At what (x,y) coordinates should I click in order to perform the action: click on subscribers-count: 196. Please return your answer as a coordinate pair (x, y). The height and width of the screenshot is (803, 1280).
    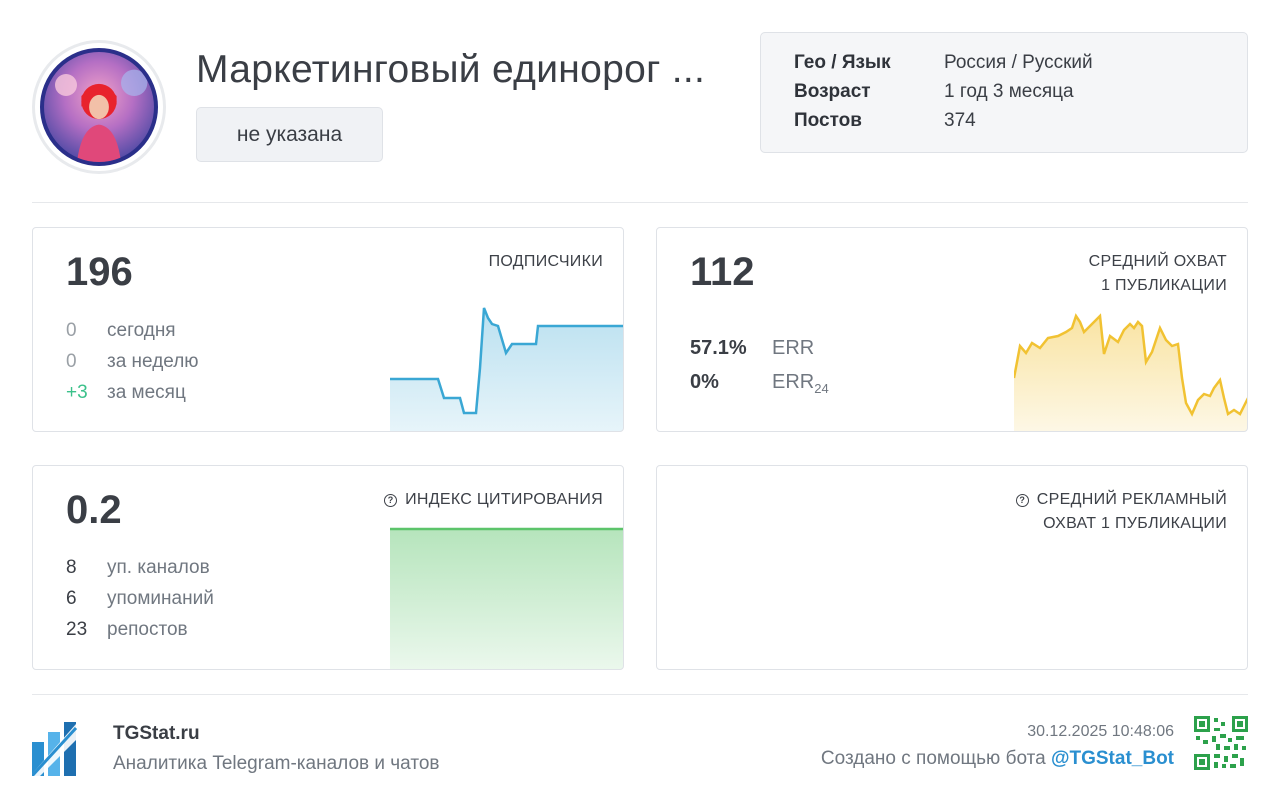
    Looking at the image, I should click on (99, 272).